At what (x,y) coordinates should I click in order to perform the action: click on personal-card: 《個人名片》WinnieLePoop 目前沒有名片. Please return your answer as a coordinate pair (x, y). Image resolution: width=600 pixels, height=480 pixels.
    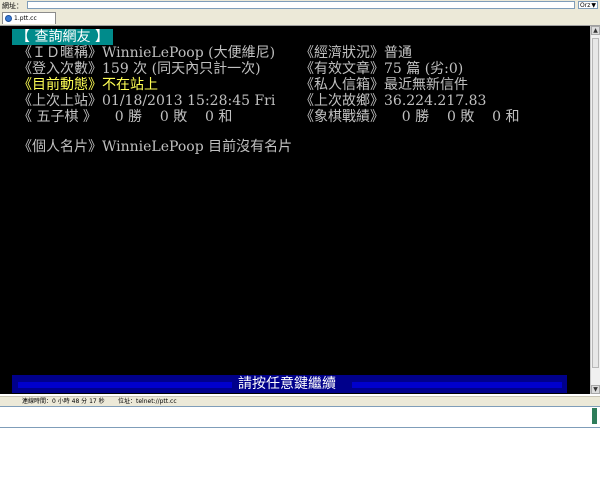
    Looking at the image, I should click on (155, 147).